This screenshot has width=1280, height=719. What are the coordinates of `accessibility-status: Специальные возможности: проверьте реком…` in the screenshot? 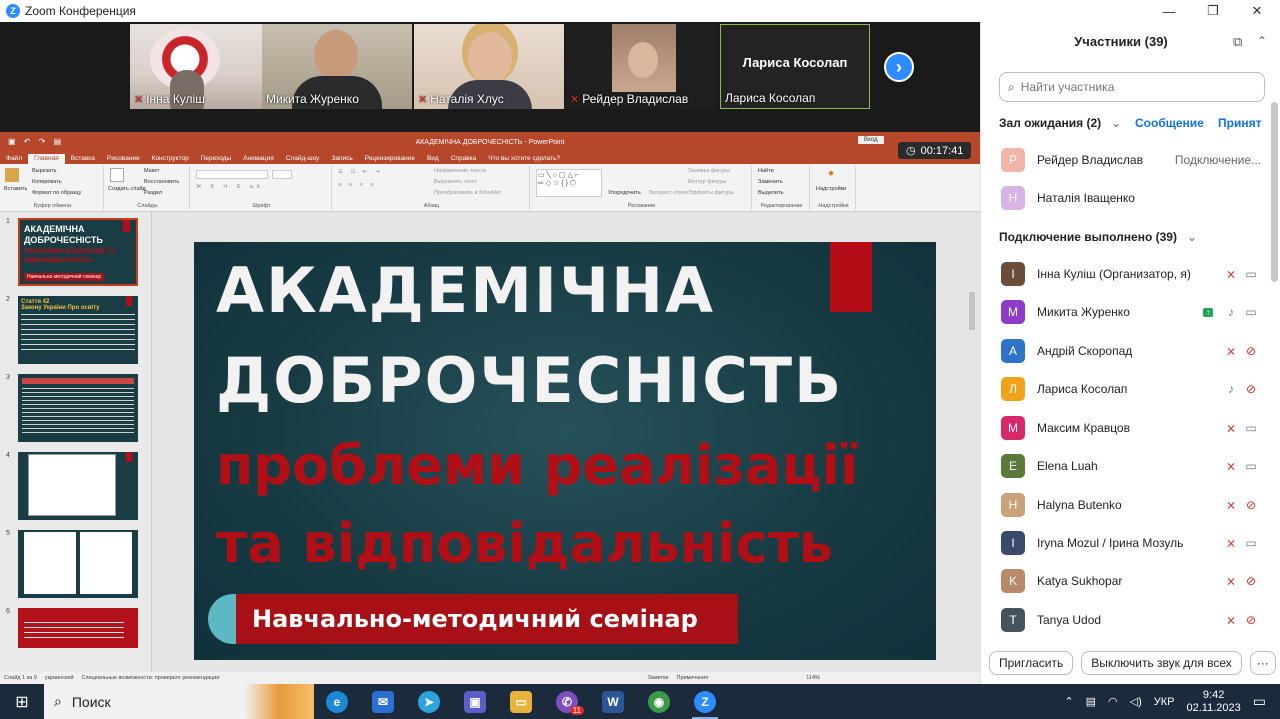 It's located at (151, 678).